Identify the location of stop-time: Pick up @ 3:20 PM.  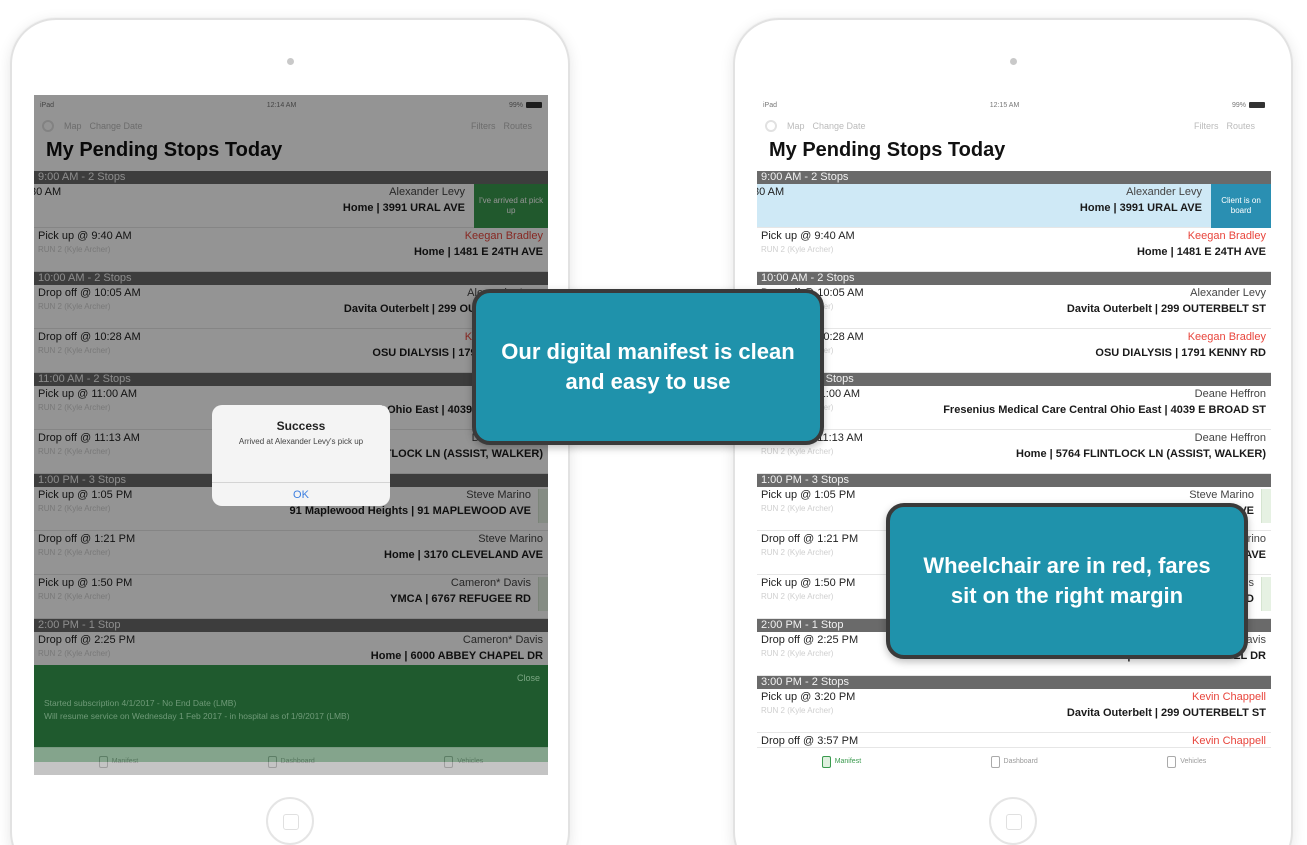
(808, 697).